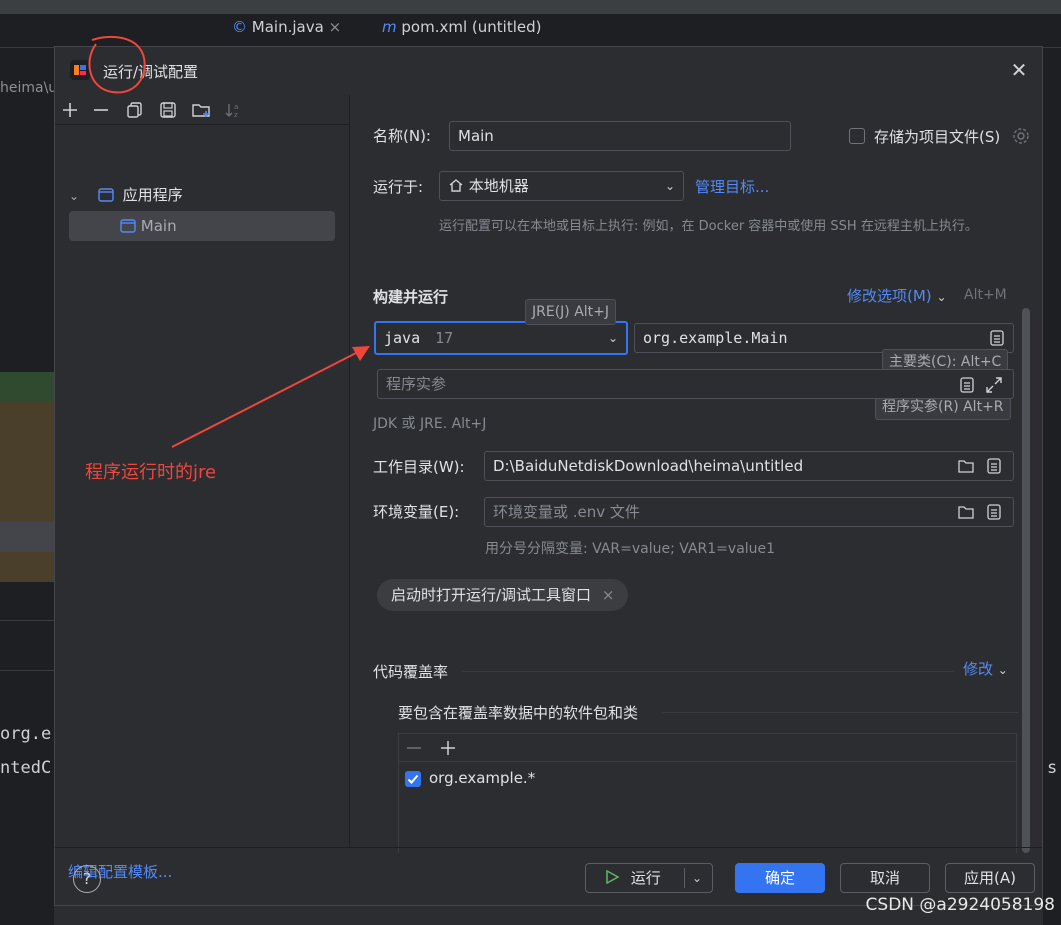 The image size is (1061, 925). I want to click on annotation-arrow-line, so click(265, 399).